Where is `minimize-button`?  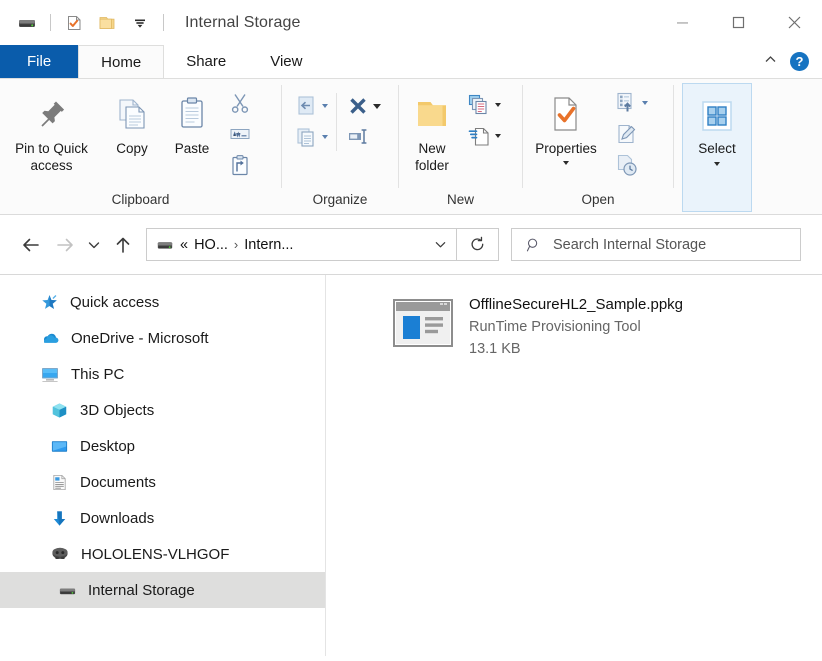
minimize-button is located at coordinates (682, 22).